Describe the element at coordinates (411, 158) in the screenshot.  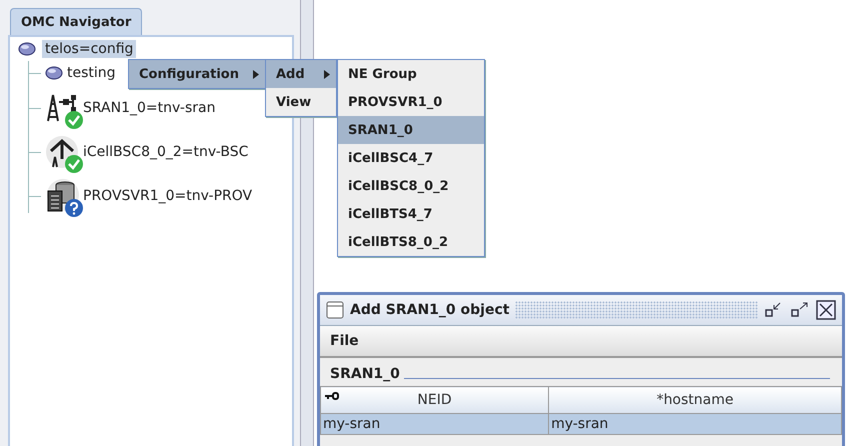
I see `menu-item: iCellBSC4_7` at that location.